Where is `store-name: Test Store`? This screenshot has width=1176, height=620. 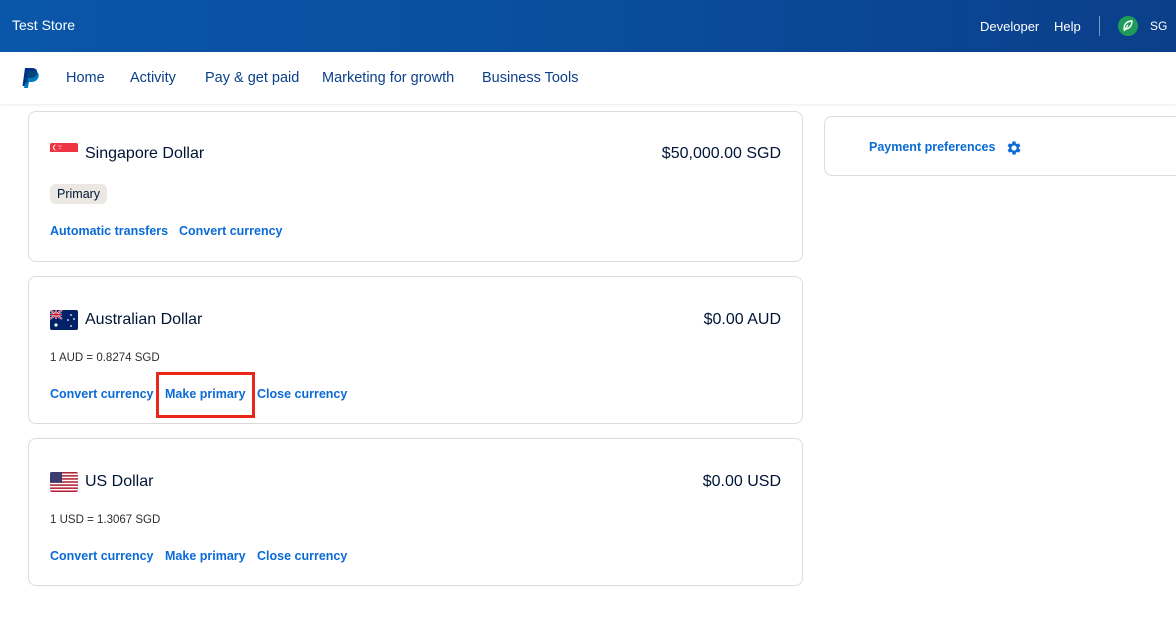
store-name: Test Store is located at coordinates (43, 25).